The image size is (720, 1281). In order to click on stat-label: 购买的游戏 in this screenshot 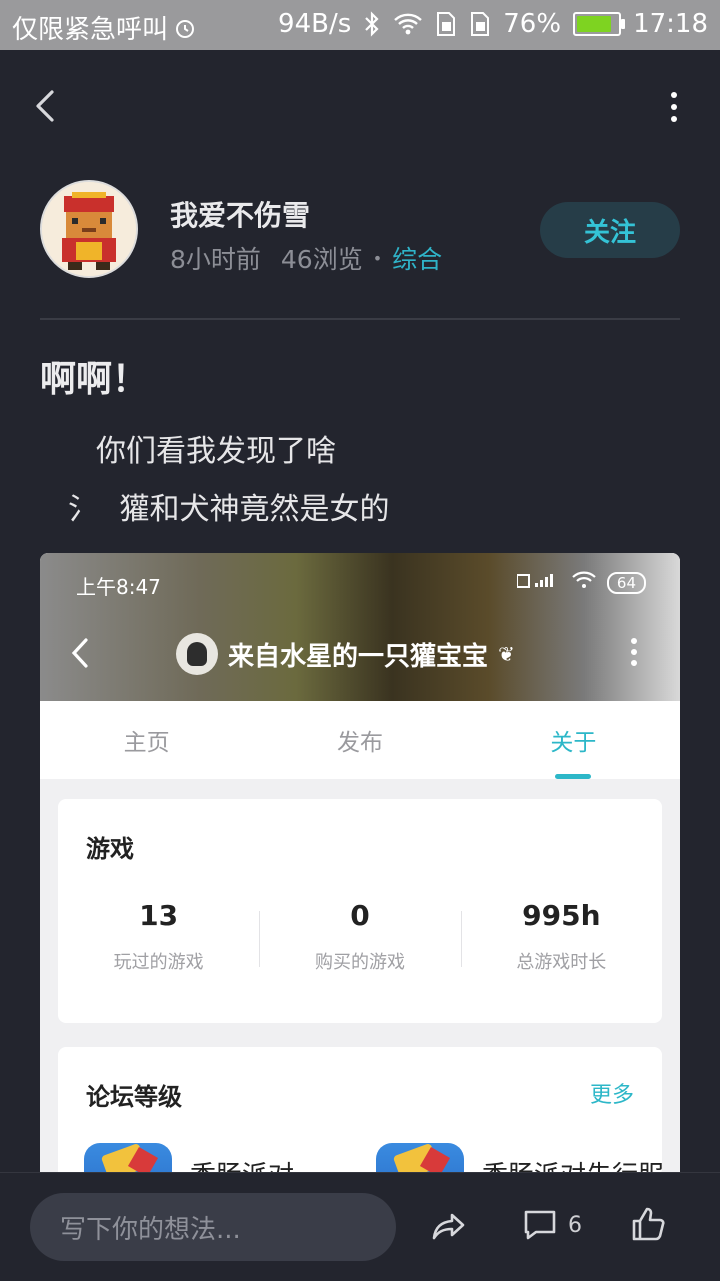, I will do `click(359, 962)`.